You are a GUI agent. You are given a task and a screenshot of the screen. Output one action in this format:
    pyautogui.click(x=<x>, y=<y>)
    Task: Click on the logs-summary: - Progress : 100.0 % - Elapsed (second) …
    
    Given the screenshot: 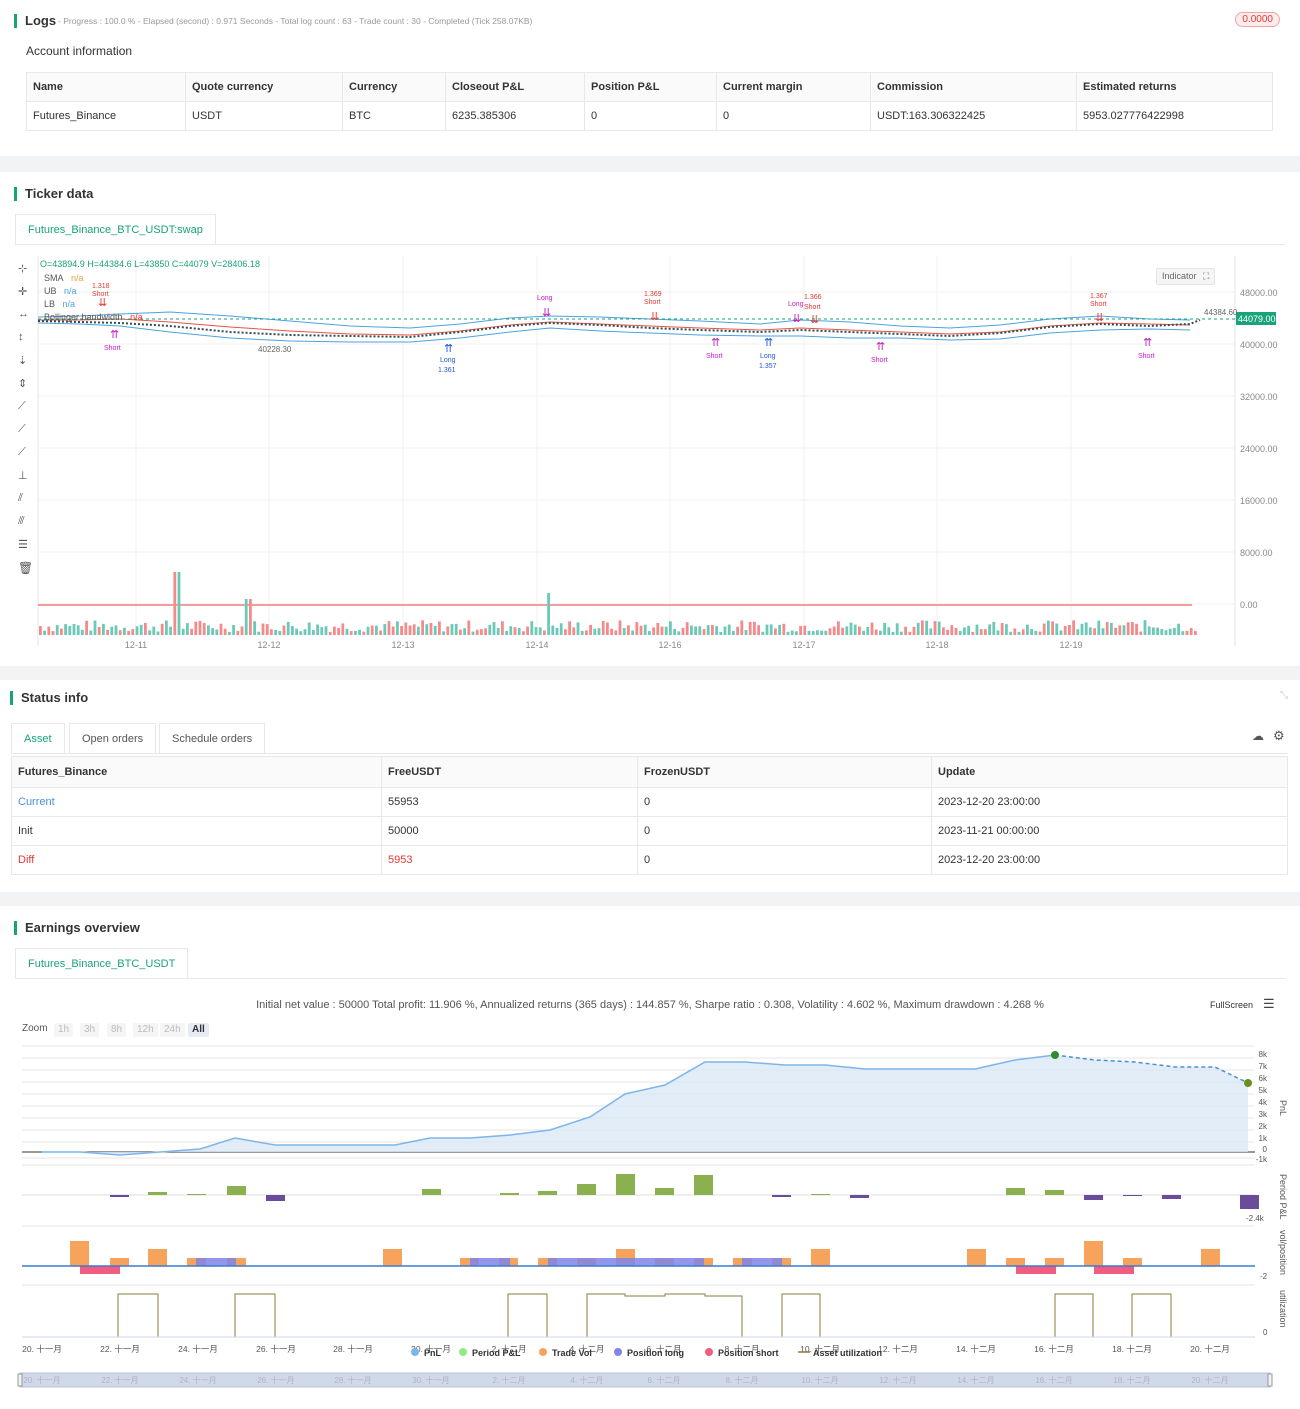 What is the action you would take?
    pyautogui.click(x=295, y=21)
    